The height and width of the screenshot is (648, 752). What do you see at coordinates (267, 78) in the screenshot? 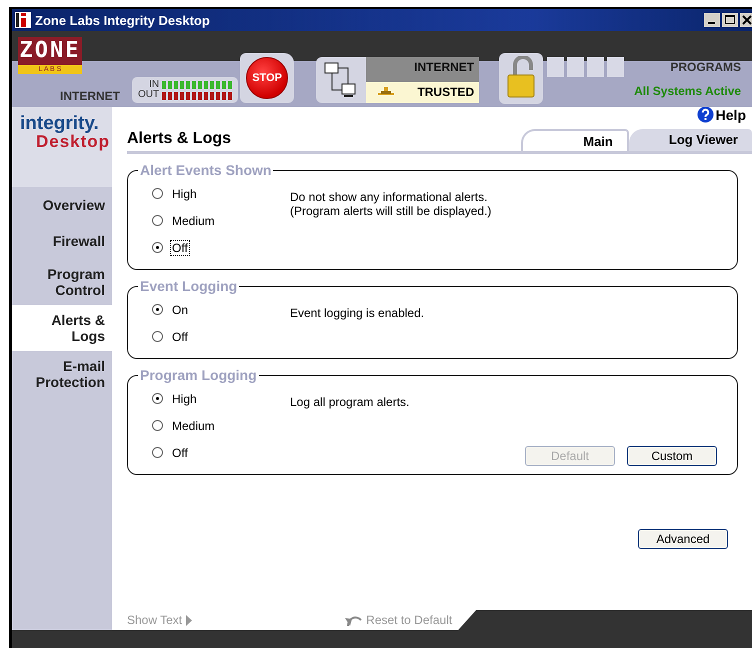
I see `stop-button: STOP` at bounding box center [267, 78].